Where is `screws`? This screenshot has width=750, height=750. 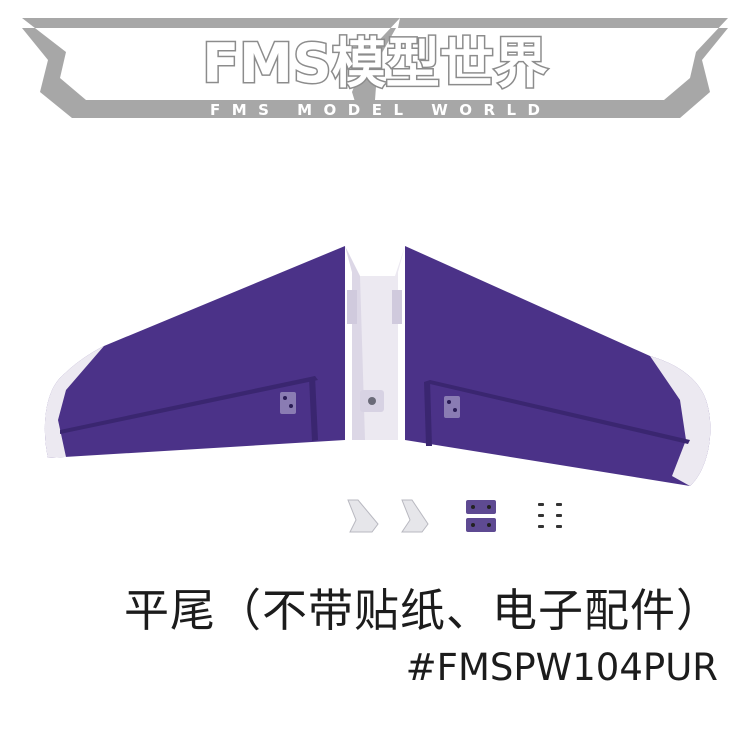 screws is located at coordinates (550, 515).